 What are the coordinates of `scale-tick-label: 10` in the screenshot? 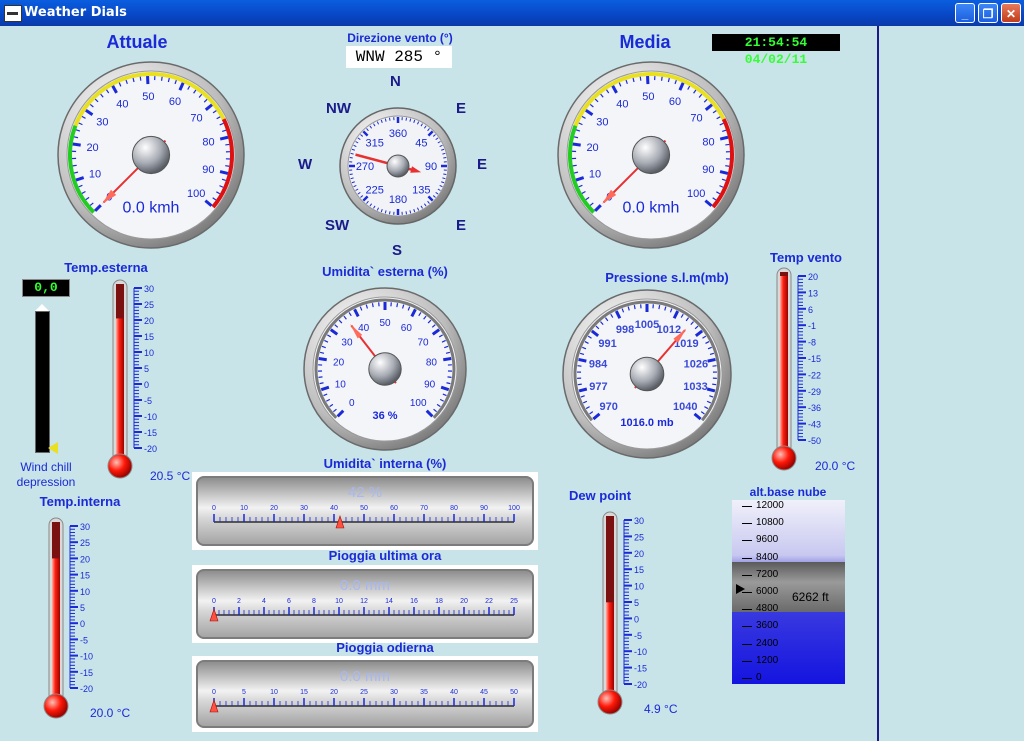 It's located at (339, 601).